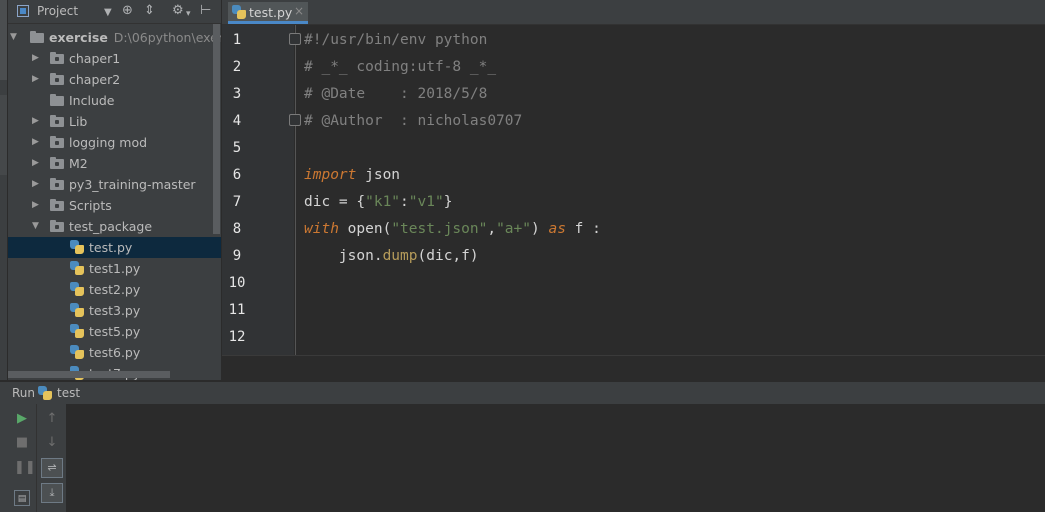  I want to click on tree-folder-item: ▼ test_package, so click(114, 226).